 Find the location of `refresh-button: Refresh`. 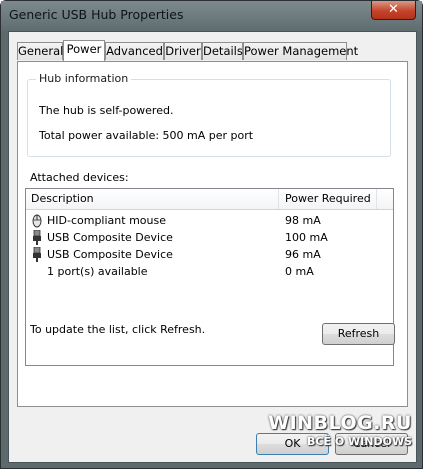

refresh-button: Refresh is located at coordinates (358, 334).